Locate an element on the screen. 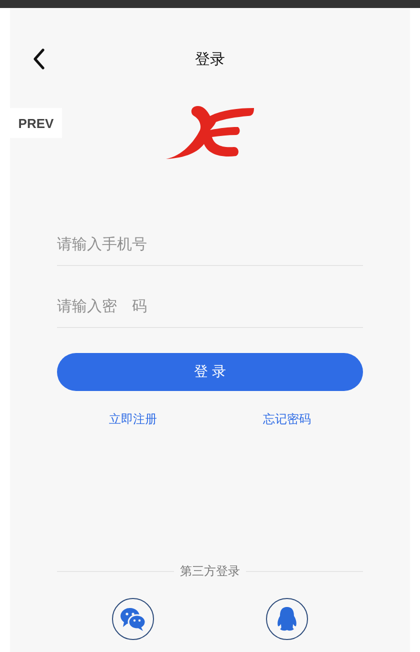 This screenshot has width=420, height=652. chat-bubbles-button is located at coordinates (133, 619).